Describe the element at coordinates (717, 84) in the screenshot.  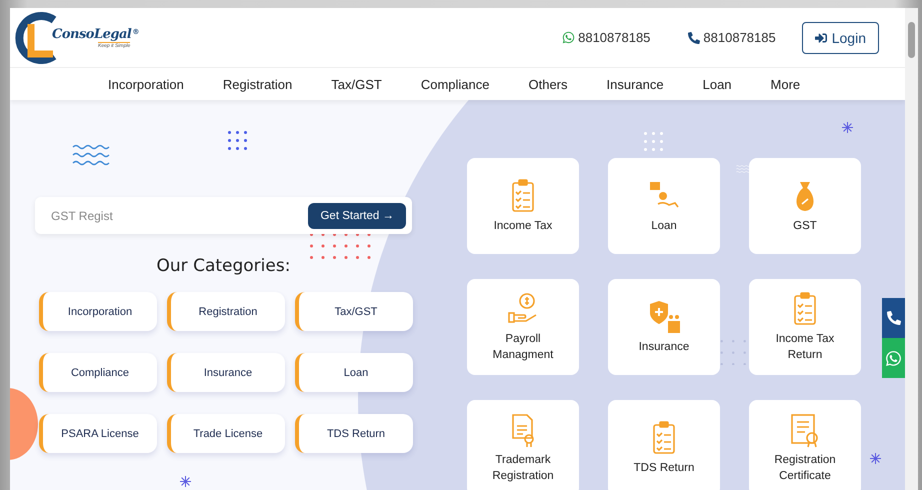
I see `nav-link: Loan` at that location.